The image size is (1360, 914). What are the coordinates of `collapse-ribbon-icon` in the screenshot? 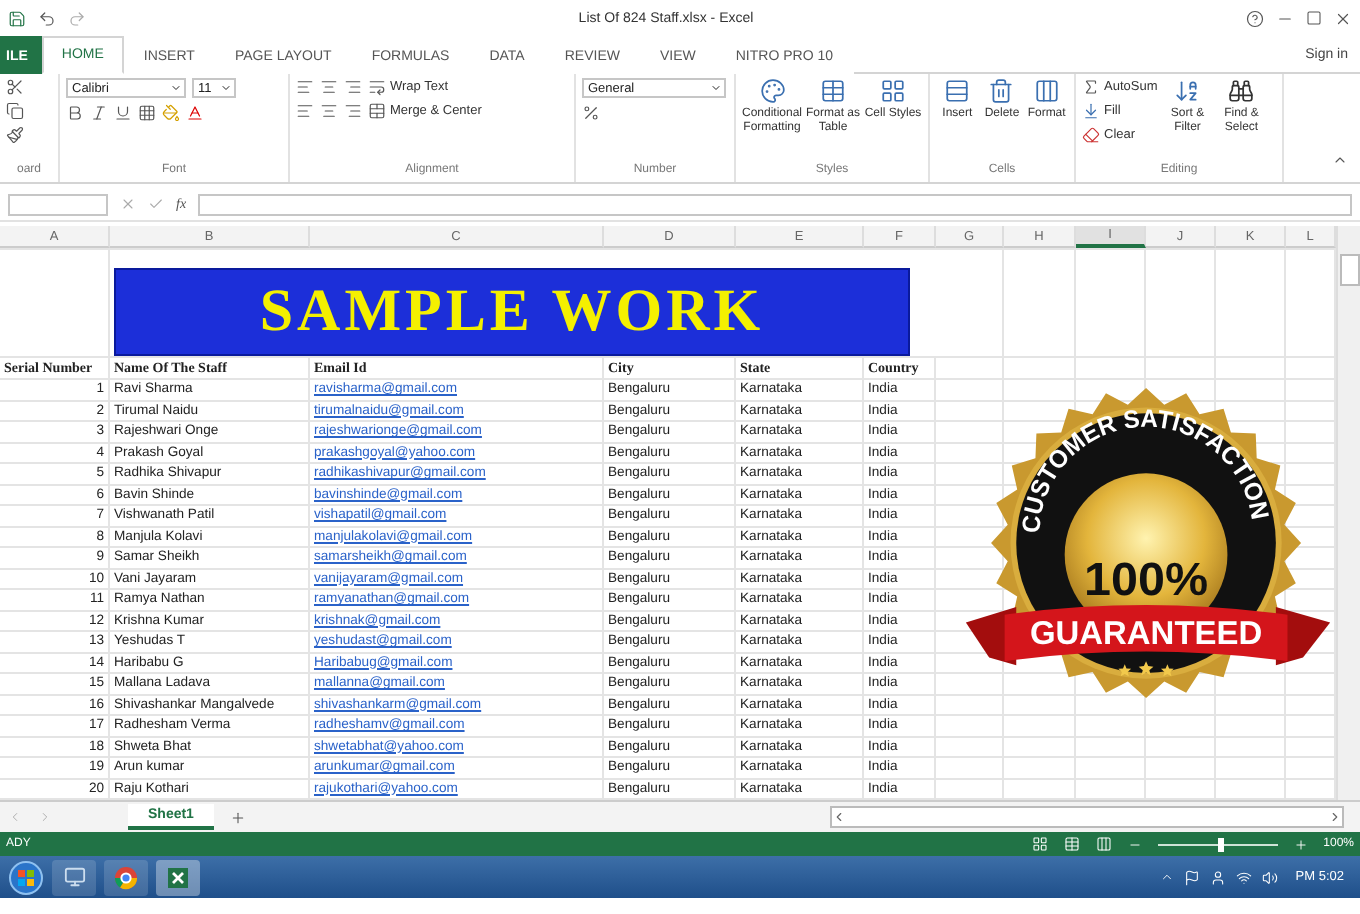 It's located at (1340, 160).